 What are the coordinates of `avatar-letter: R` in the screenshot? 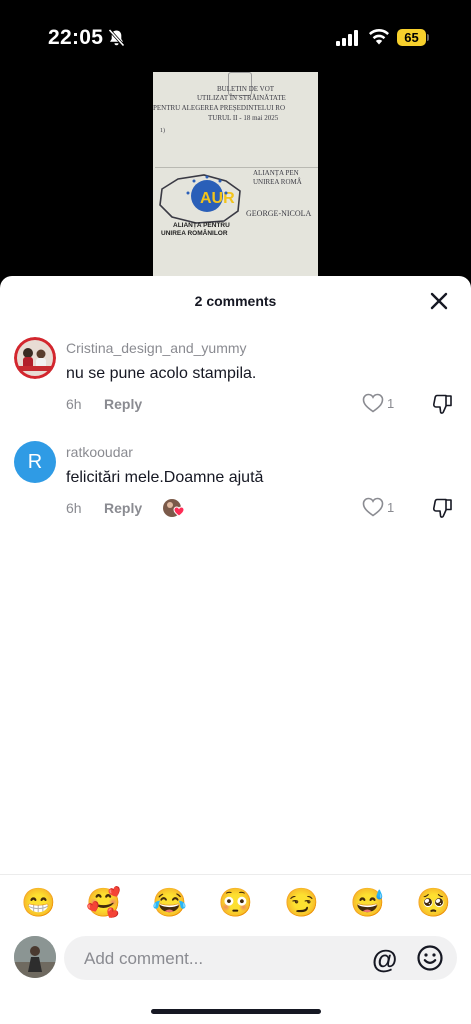 It's located at (35, 462).